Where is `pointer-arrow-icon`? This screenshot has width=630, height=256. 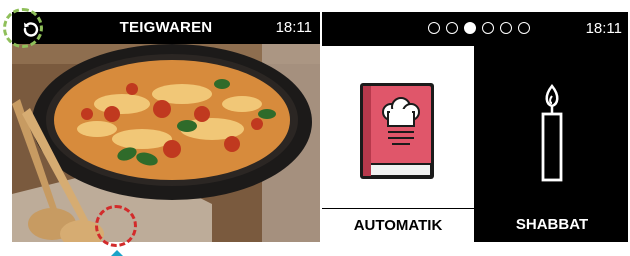
pointer-arrow-icon is located at coordinates (117, 253).